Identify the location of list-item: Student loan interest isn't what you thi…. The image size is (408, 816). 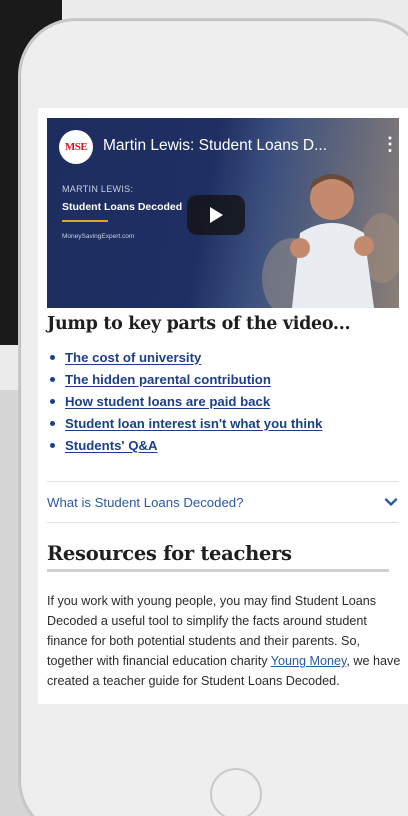
(184, 423).